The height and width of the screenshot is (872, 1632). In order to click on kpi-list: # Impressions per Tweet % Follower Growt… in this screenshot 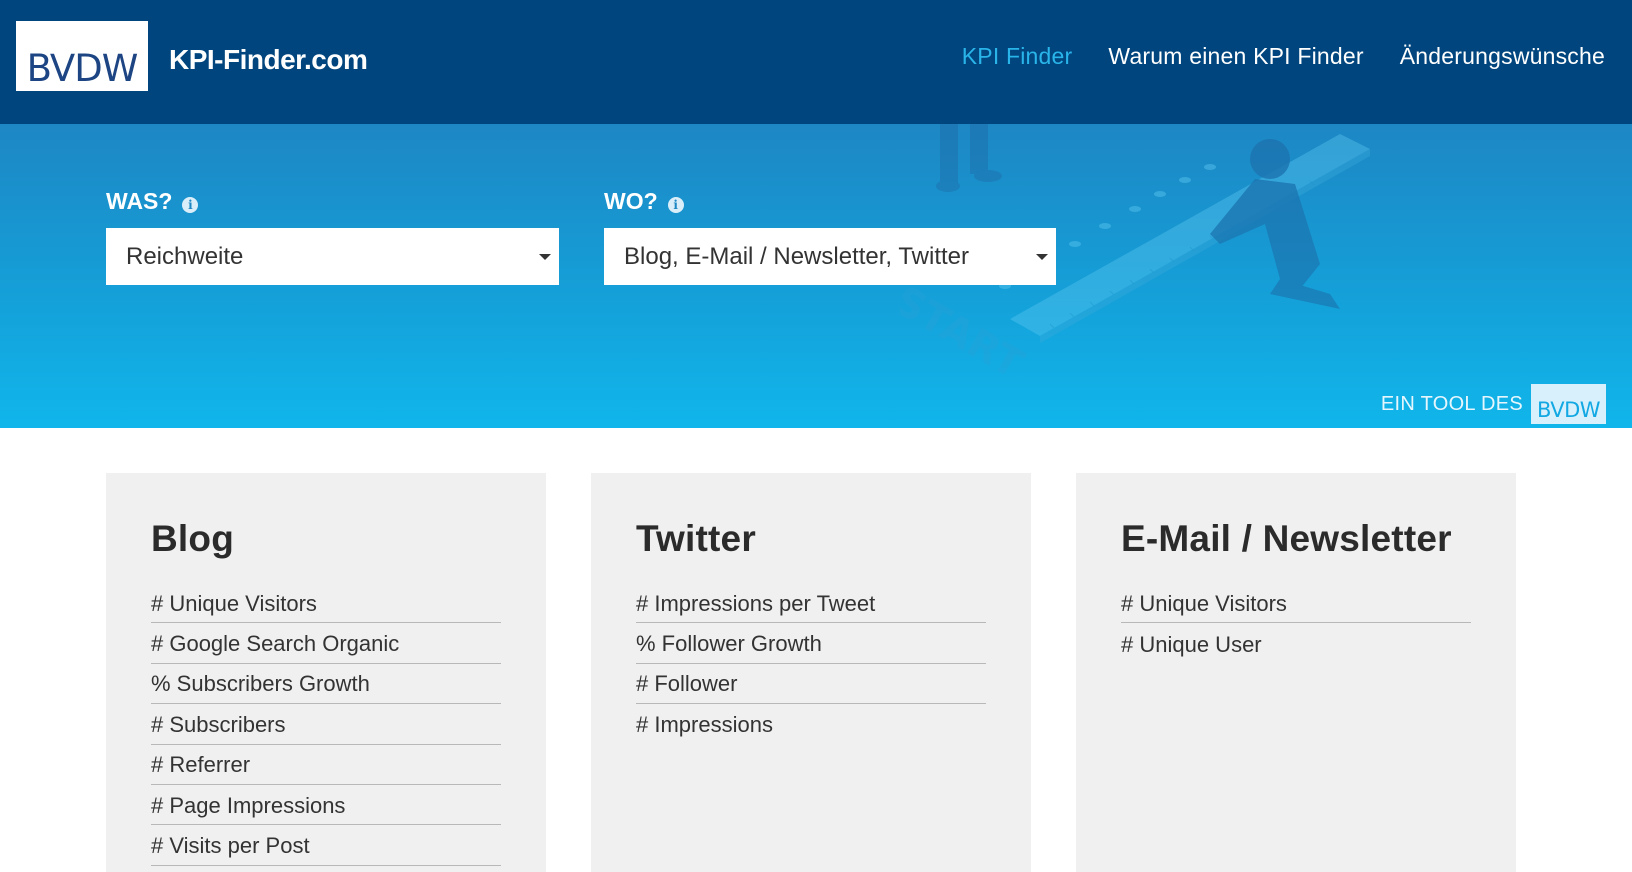, I will do `click(811, 664)`.